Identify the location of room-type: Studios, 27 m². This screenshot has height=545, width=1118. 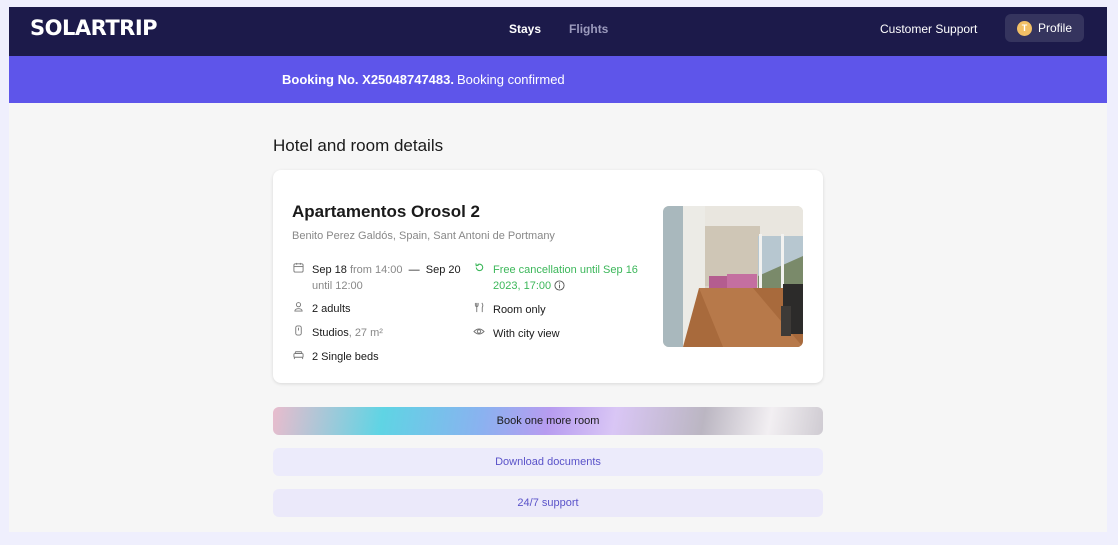
(337, 333).